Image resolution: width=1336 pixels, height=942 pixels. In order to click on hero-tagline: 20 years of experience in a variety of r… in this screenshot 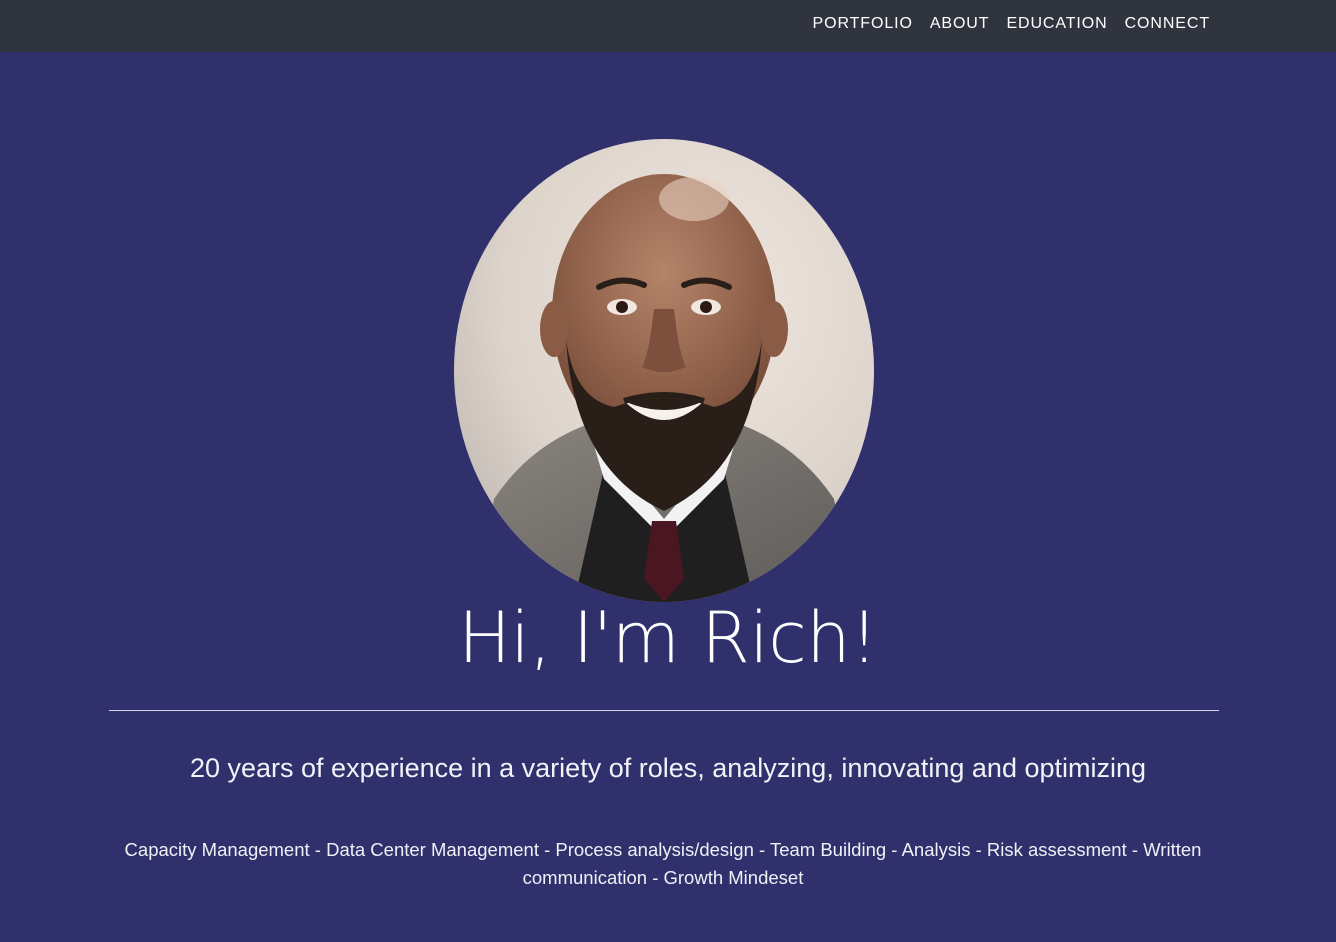, I will do `click(668, 768)`.